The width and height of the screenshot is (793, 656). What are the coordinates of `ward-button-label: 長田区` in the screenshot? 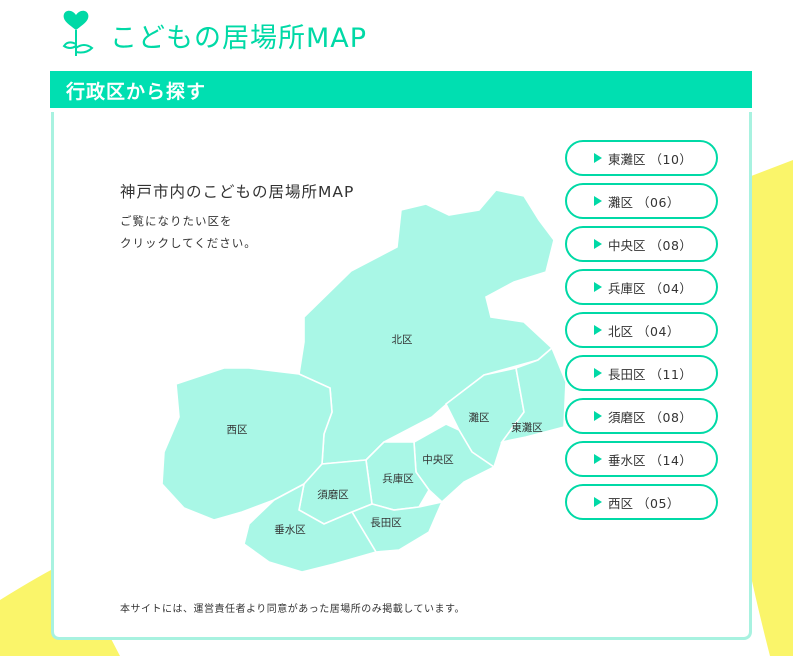 It's located at (627, 374).